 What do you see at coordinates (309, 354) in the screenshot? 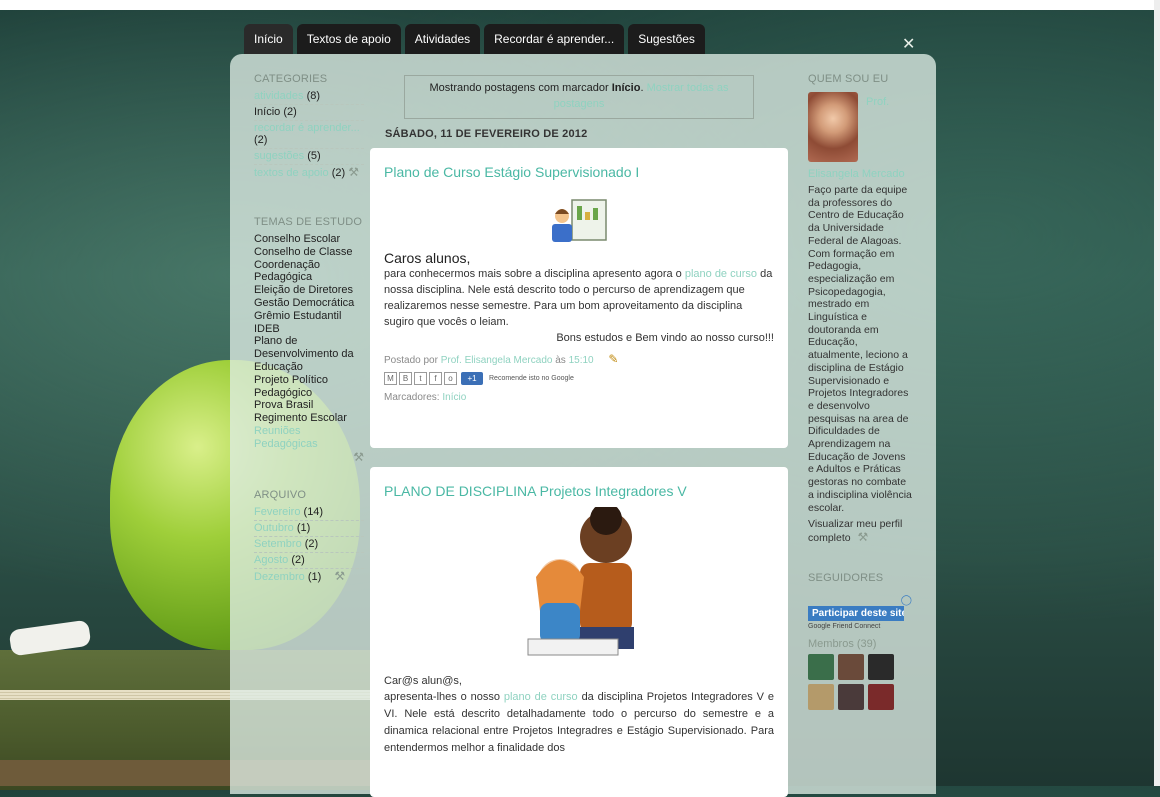
I see `tema-link: Plano de Desenvolvimento da Educação` at bounding box center [309, 354].